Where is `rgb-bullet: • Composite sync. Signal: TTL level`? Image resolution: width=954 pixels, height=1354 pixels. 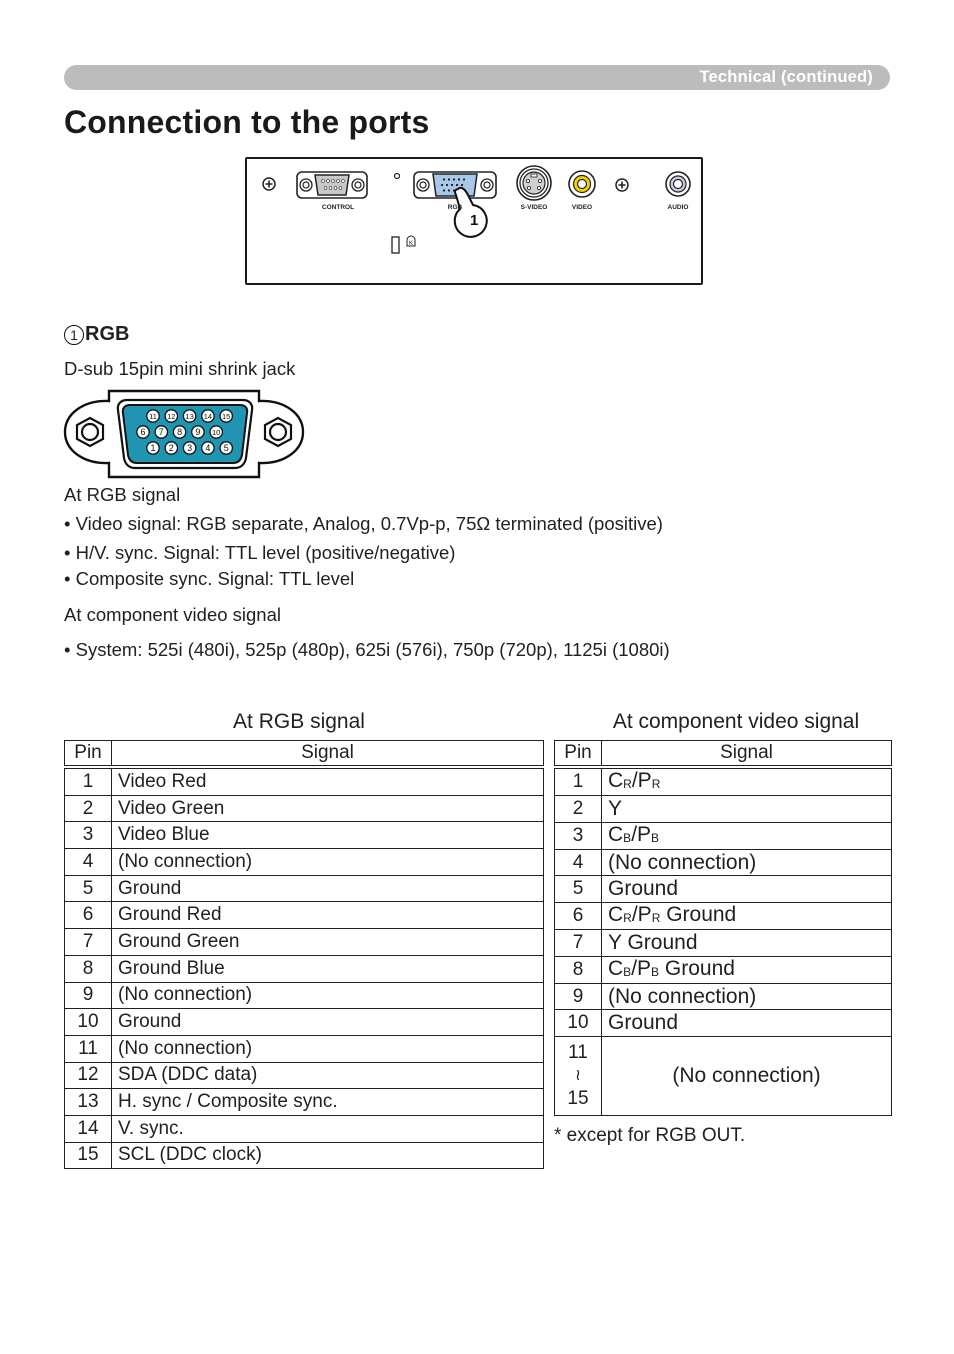
rgb-bullet: • Composite sync. Signal: TTL level is located at coordinates (209, 578).